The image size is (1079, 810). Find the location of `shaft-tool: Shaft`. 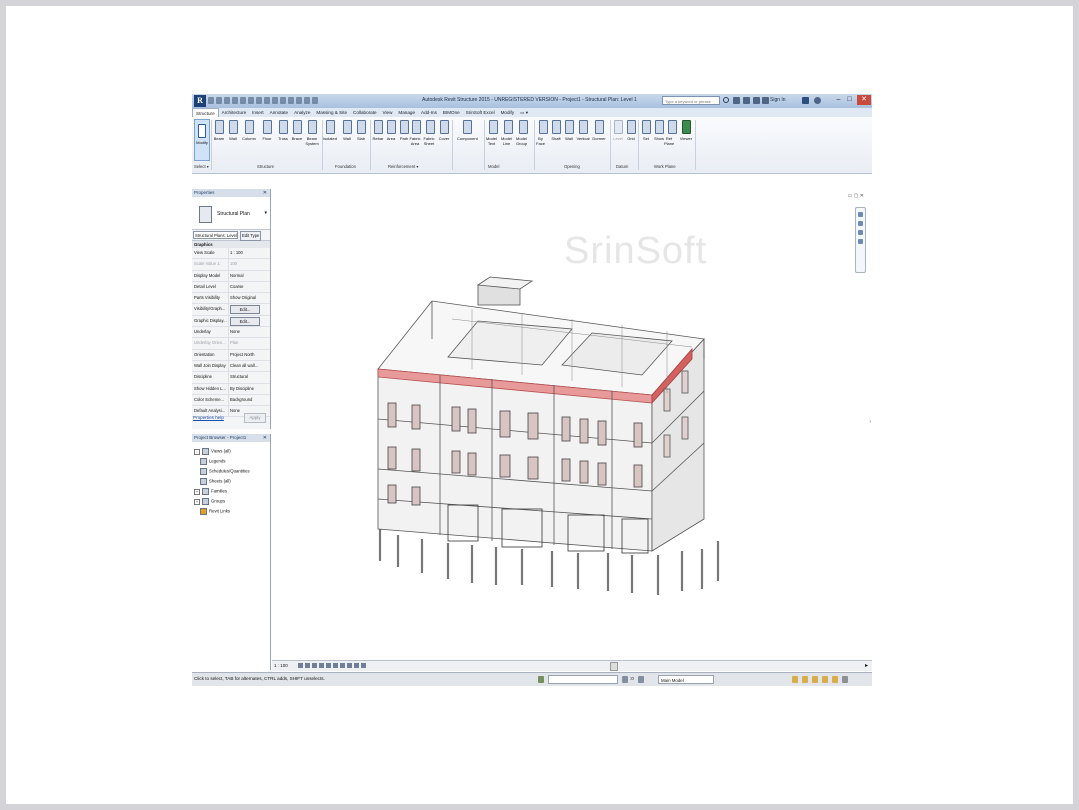

shaft-tool: Shaft is located at coordinates (556, 130).